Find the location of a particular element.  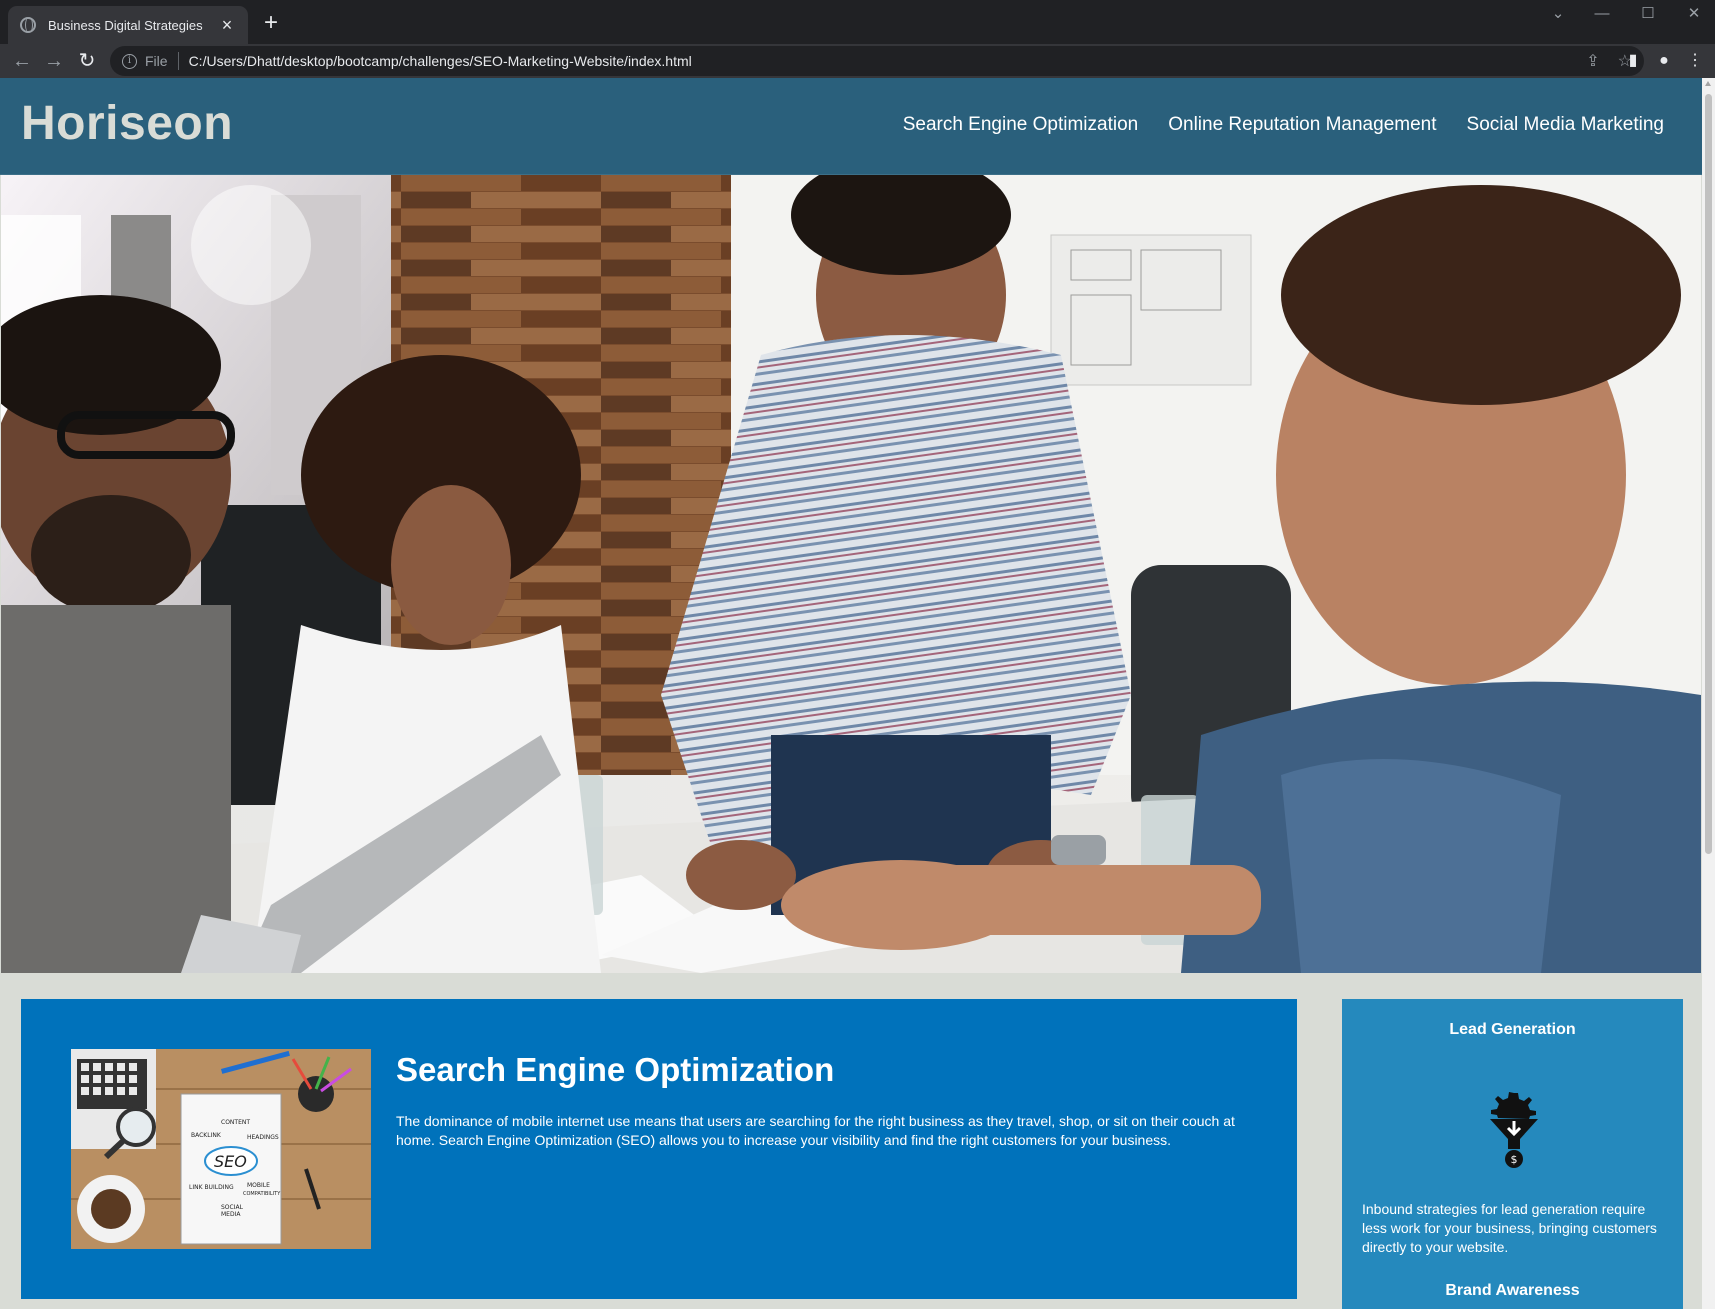

forward-icon: → is located at coordinates (54, 61).